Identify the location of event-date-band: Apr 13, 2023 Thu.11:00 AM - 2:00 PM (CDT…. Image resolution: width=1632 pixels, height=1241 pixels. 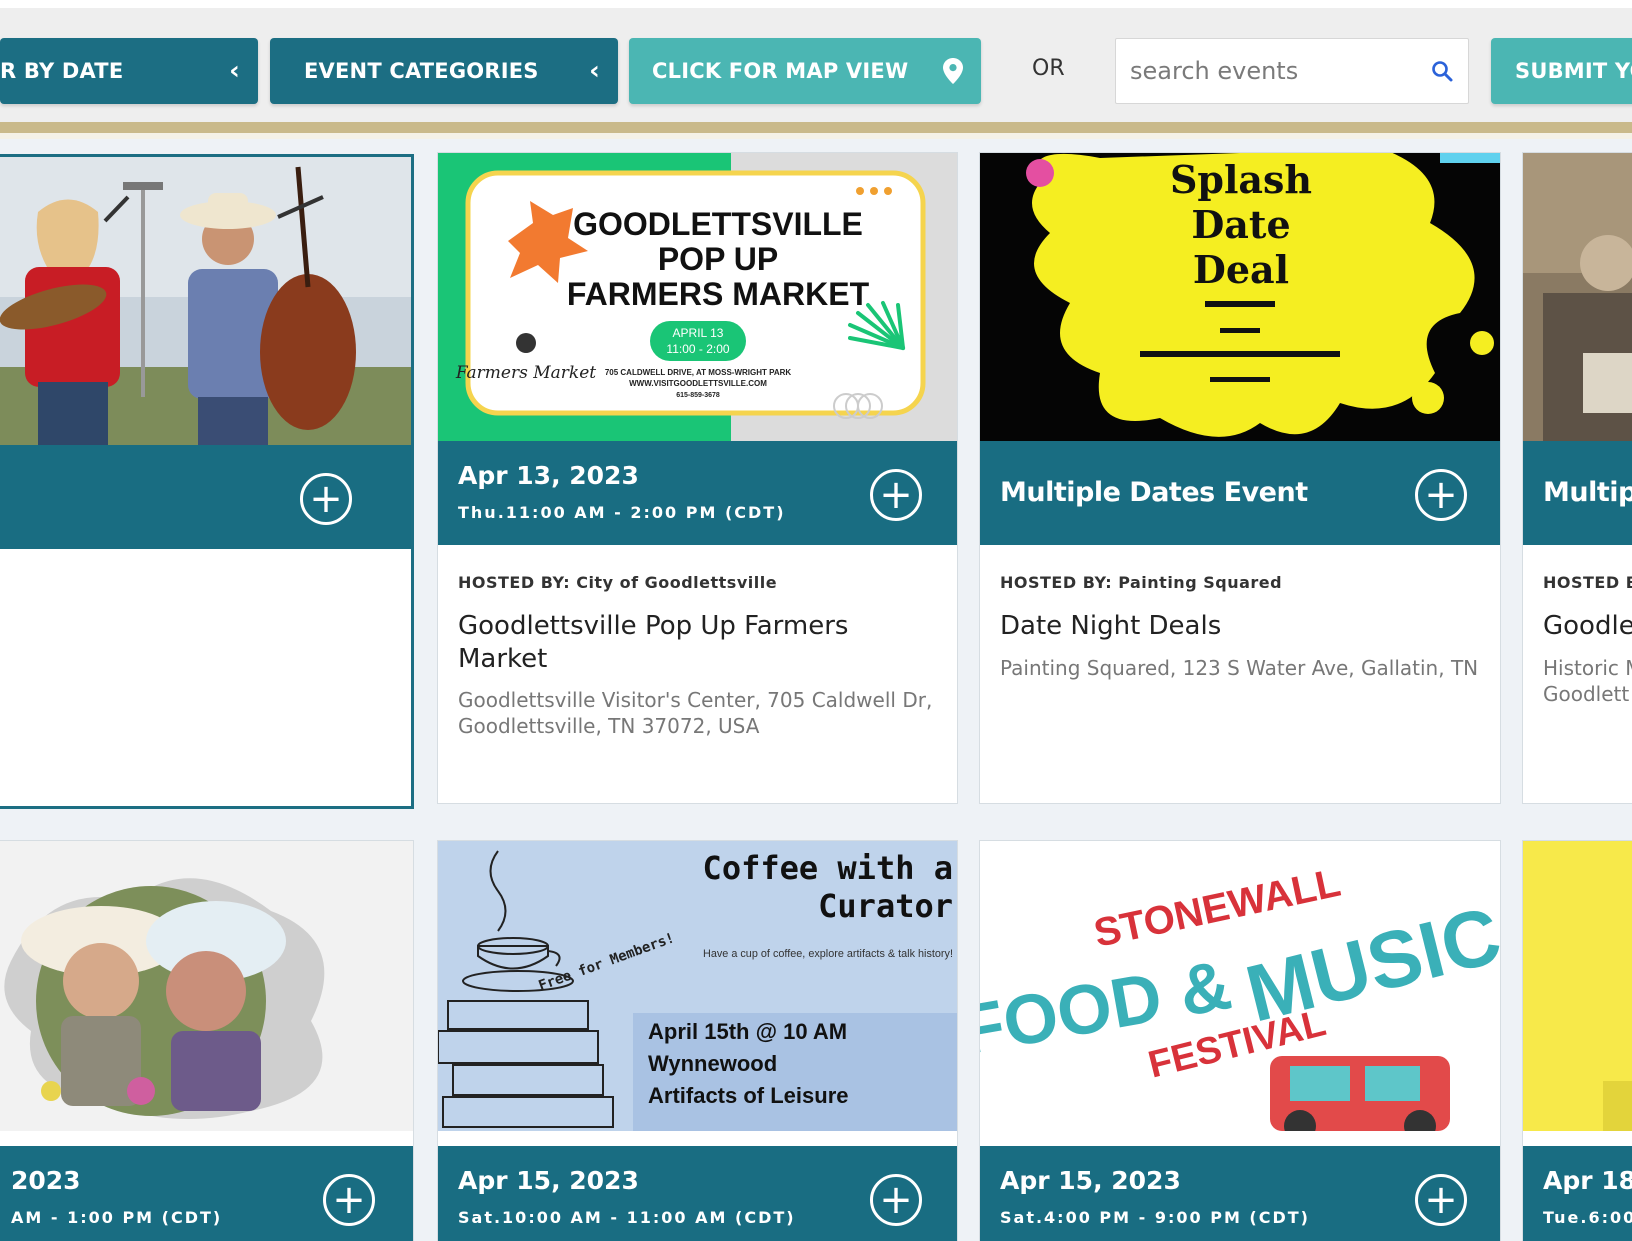
(697, 493).